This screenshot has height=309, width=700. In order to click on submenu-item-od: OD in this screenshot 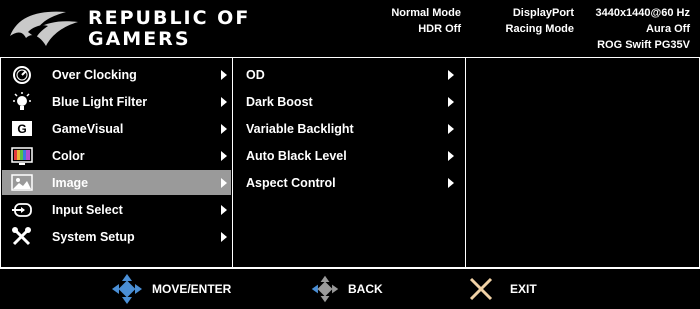, I will do `click(349, 74)`.